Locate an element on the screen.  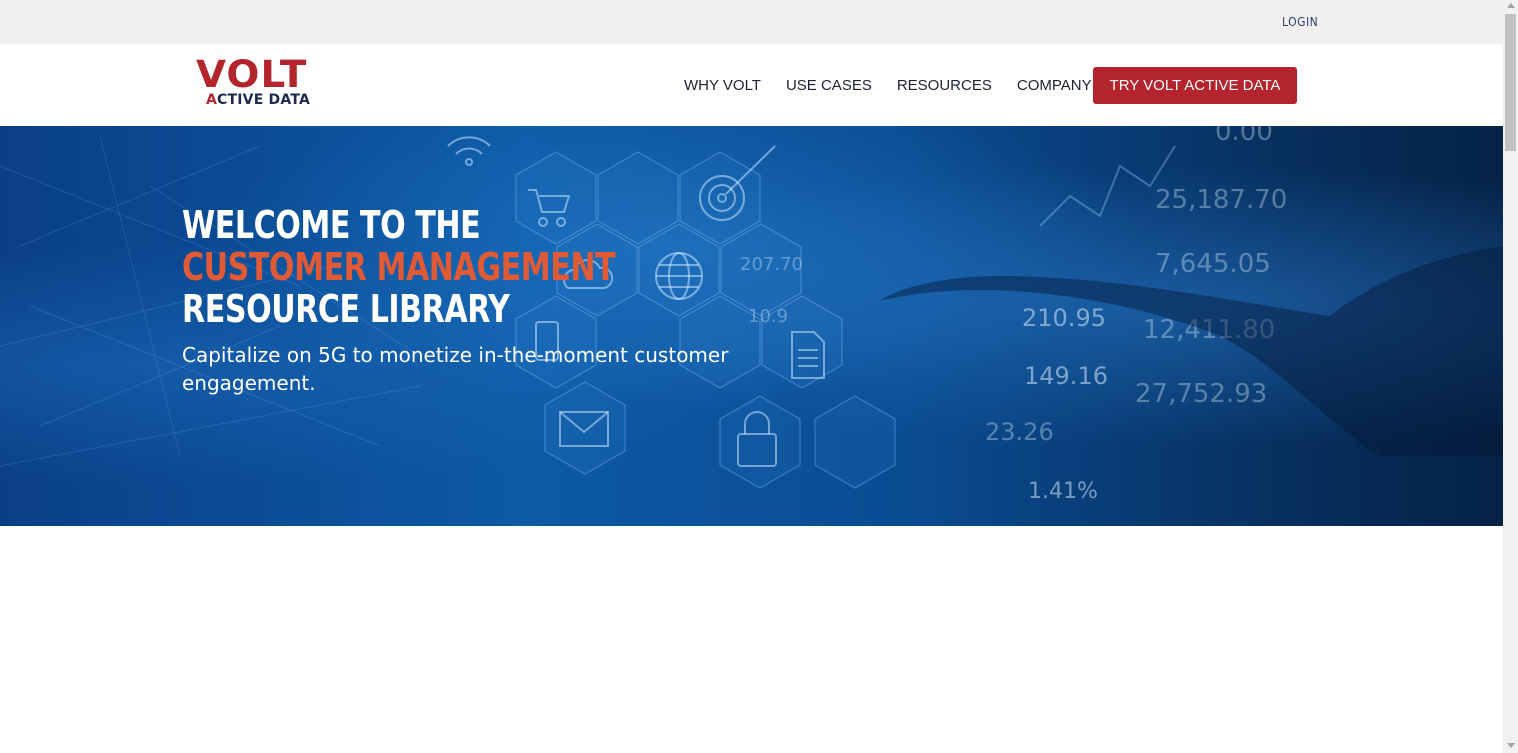
try-volt-button: TRY VOLT ACTIVE DATA is located at coordinates (1195, 85).